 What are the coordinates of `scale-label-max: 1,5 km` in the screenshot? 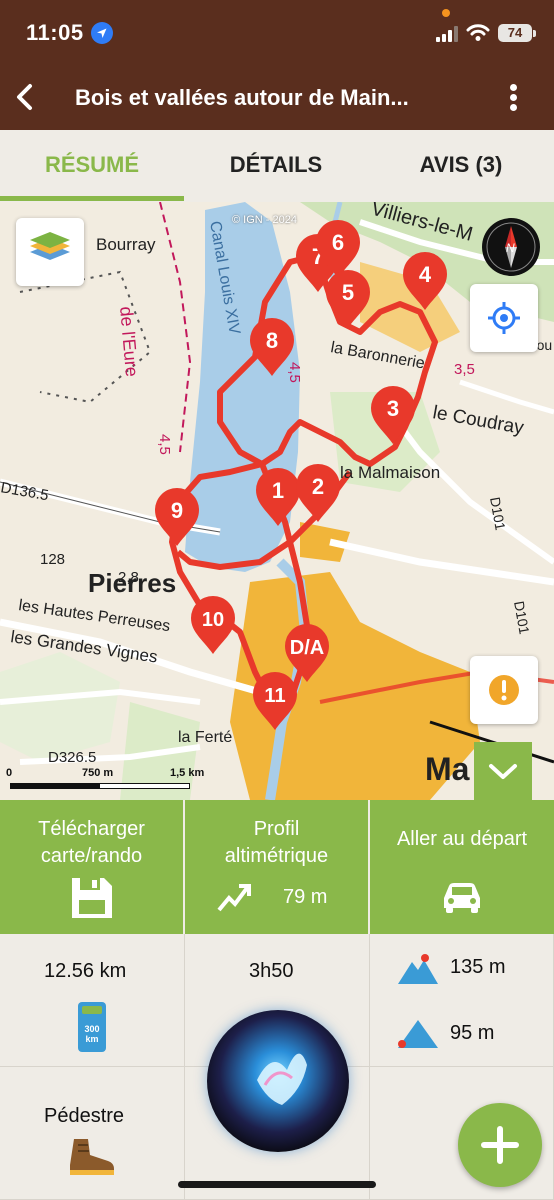 It's located at (187, 773).